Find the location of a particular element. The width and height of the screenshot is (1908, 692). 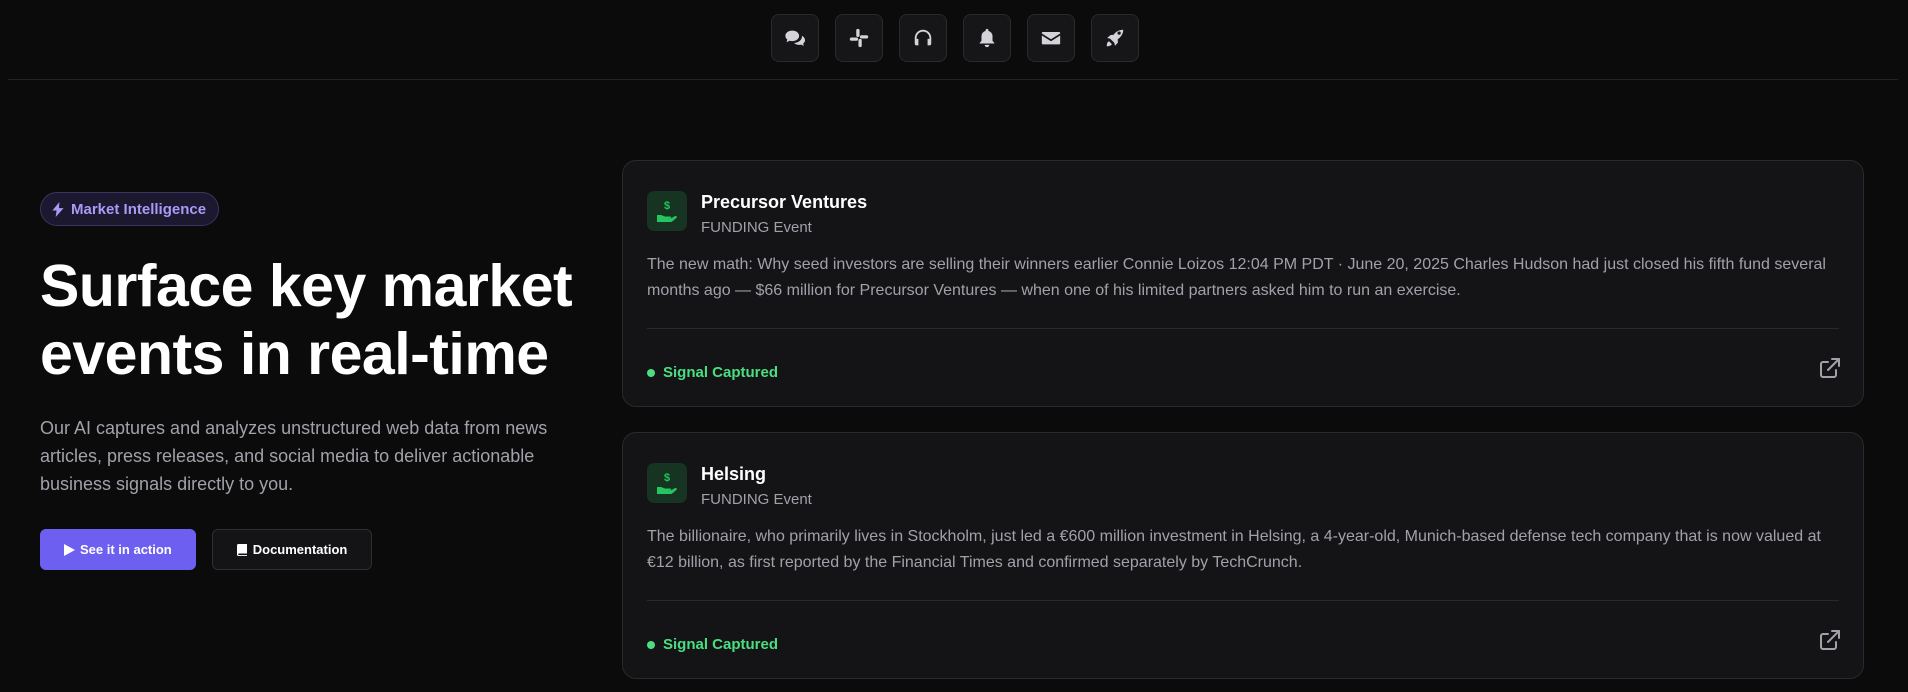

book-icon is located at coordinates (241, 549).